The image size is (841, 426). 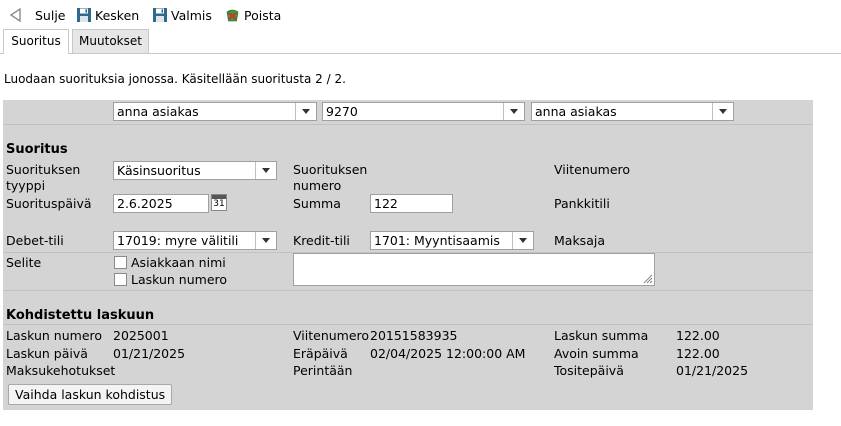 I want to click on note-textarea, so click(x=474, y=269).